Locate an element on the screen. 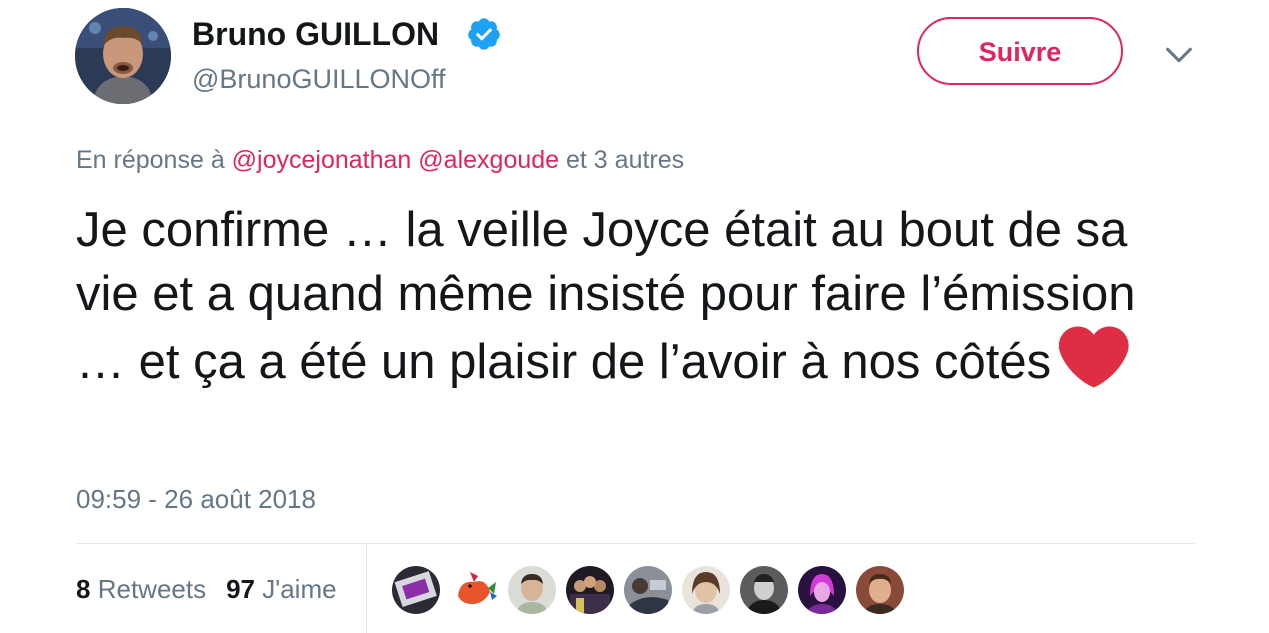 The height and width of the screenshot is (633, 1269). mention-link: @joycejonathan is located at coordinates (322, 160).